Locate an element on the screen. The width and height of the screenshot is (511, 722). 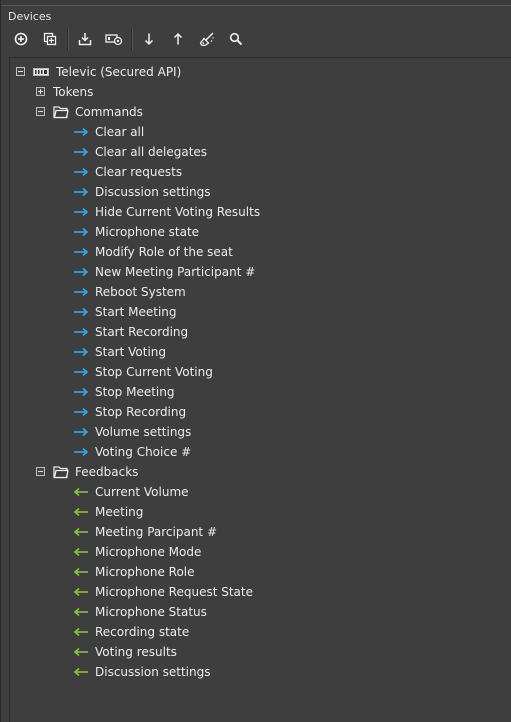
tokens-expander is located at coordinates (40, 91).